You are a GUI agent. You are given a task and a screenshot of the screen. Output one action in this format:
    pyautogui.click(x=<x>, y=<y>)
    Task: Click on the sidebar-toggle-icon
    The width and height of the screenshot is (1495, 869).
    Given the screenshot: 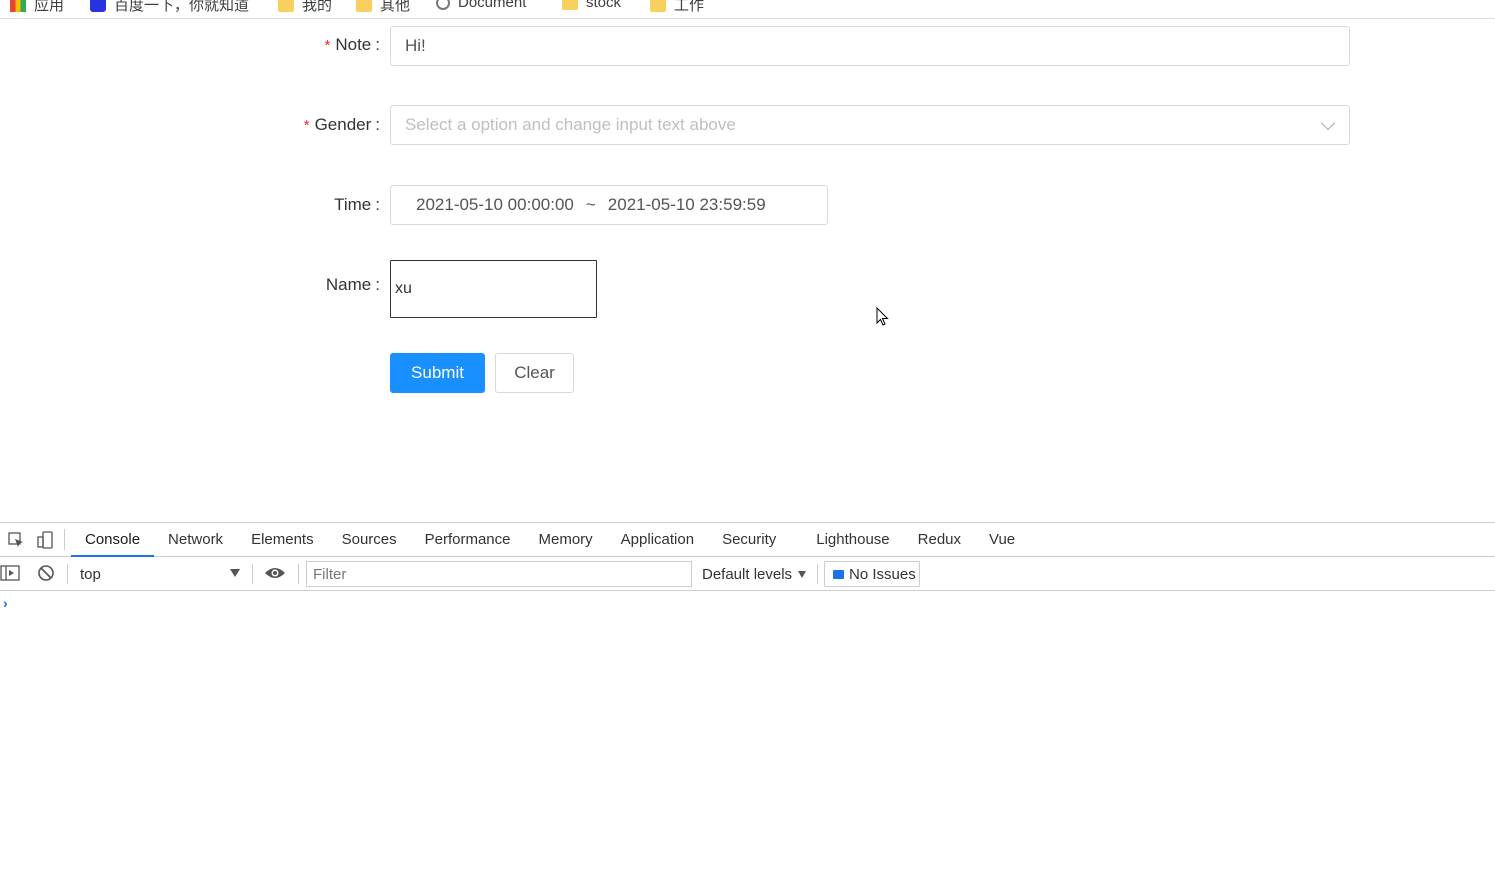 What is the action you would take?
    pyautogui.click(x=10, y=575)
    